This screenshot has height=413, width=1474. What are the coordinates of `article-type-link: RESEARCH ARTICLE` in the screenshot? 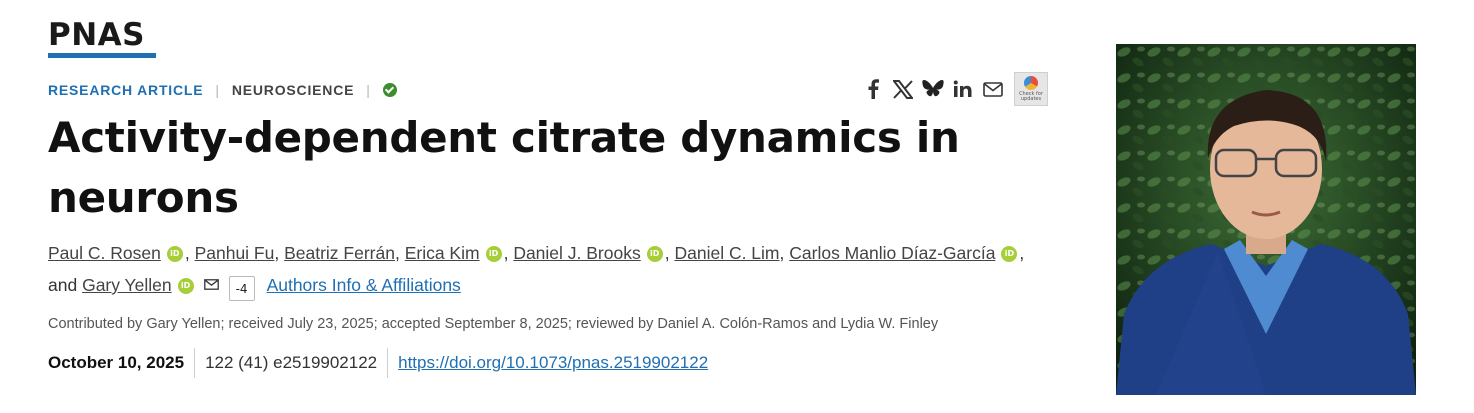 It's located at (125, 90).